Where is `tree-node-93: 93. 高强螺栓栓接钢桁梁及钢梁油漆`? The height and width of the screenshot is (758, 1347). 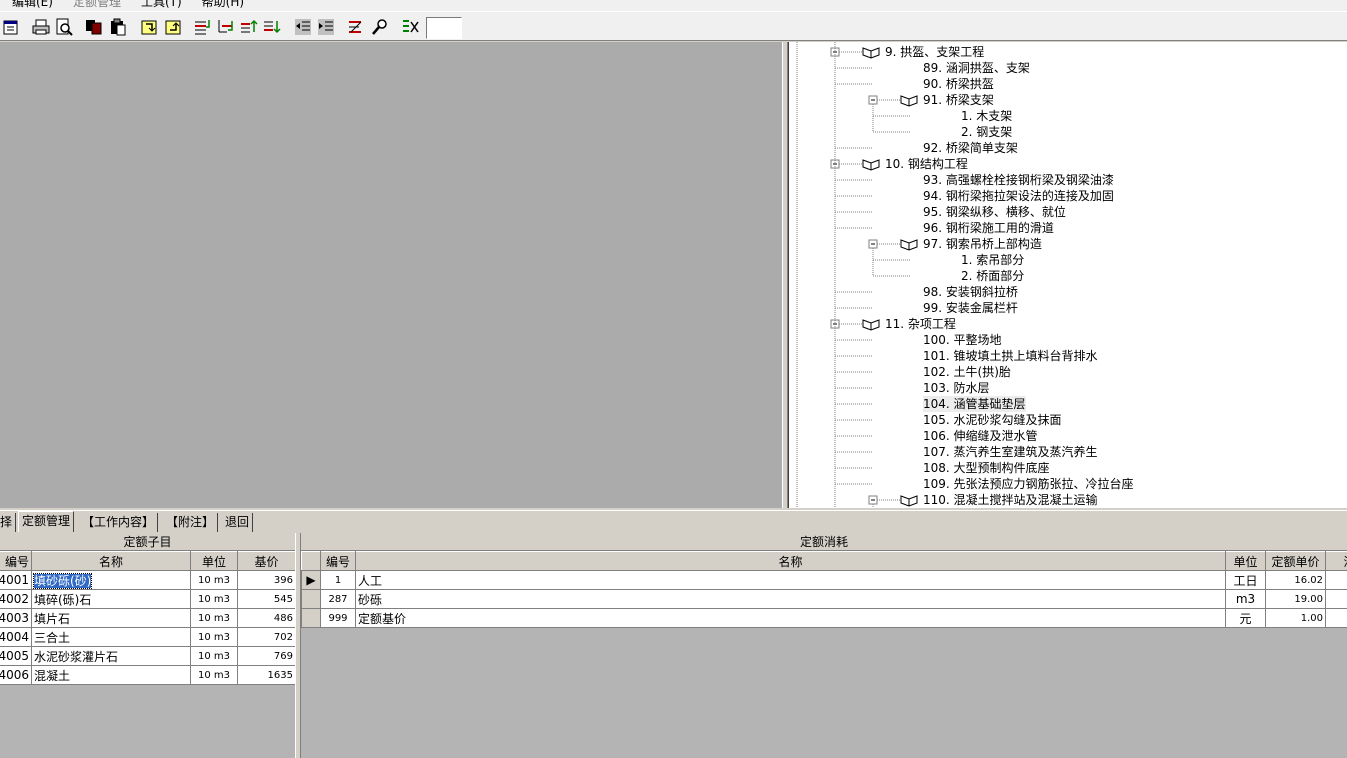
tree-node-93: 93. 高强螺栓栓接钢桁梁及钢梁油漆 is located at coordinates (1018, 180).